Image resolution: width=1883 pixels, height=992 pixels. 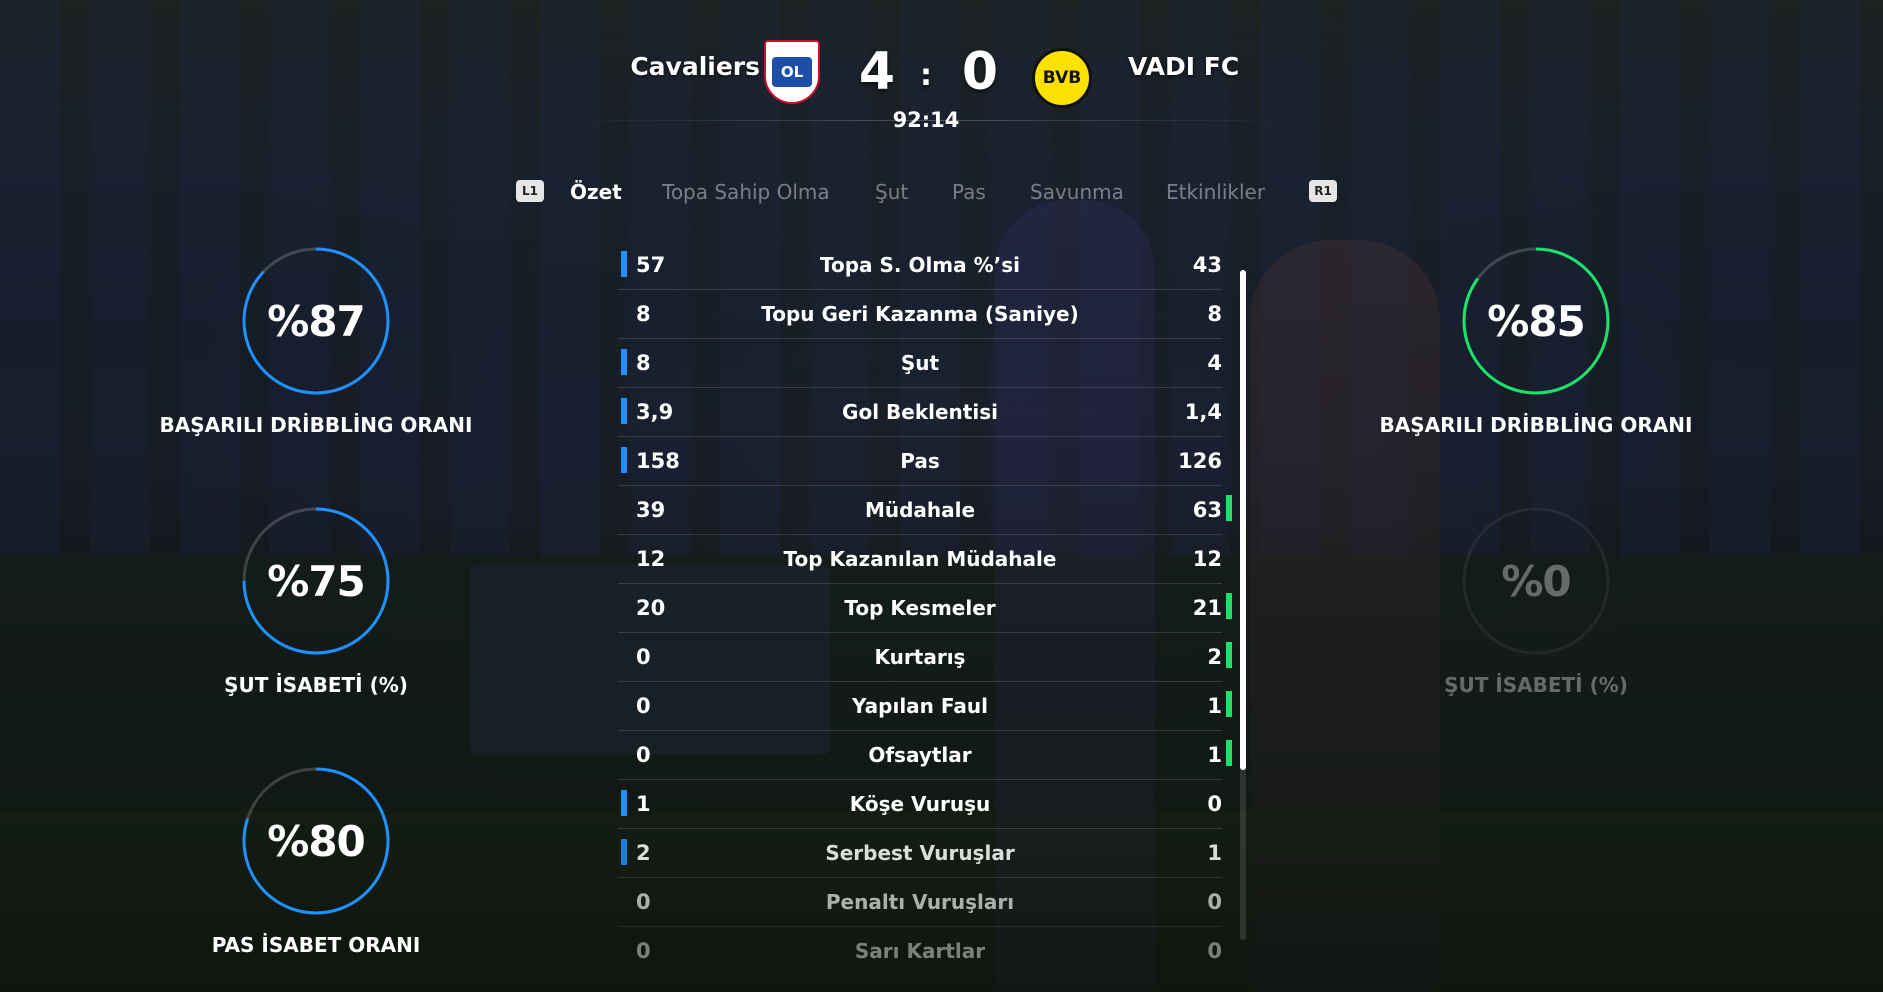 What do you see at coordinates (1200, 461) in the screenshot?
I see `away-stat-value: 126` at bounding box center [1200, 461].